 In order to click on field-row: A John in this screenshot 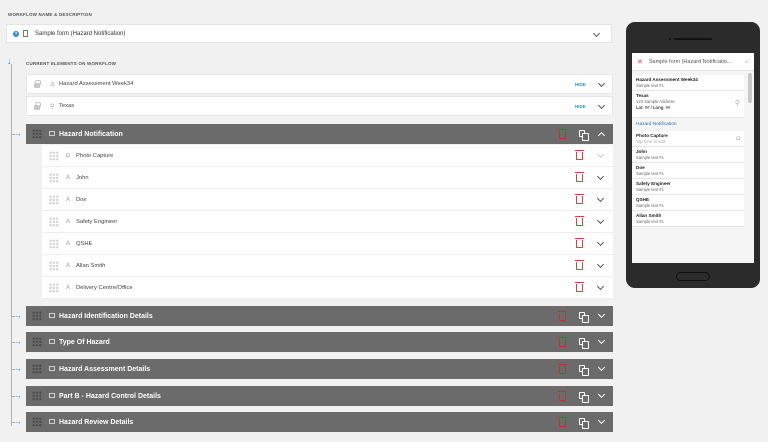, I will do `click(327, 178)`.